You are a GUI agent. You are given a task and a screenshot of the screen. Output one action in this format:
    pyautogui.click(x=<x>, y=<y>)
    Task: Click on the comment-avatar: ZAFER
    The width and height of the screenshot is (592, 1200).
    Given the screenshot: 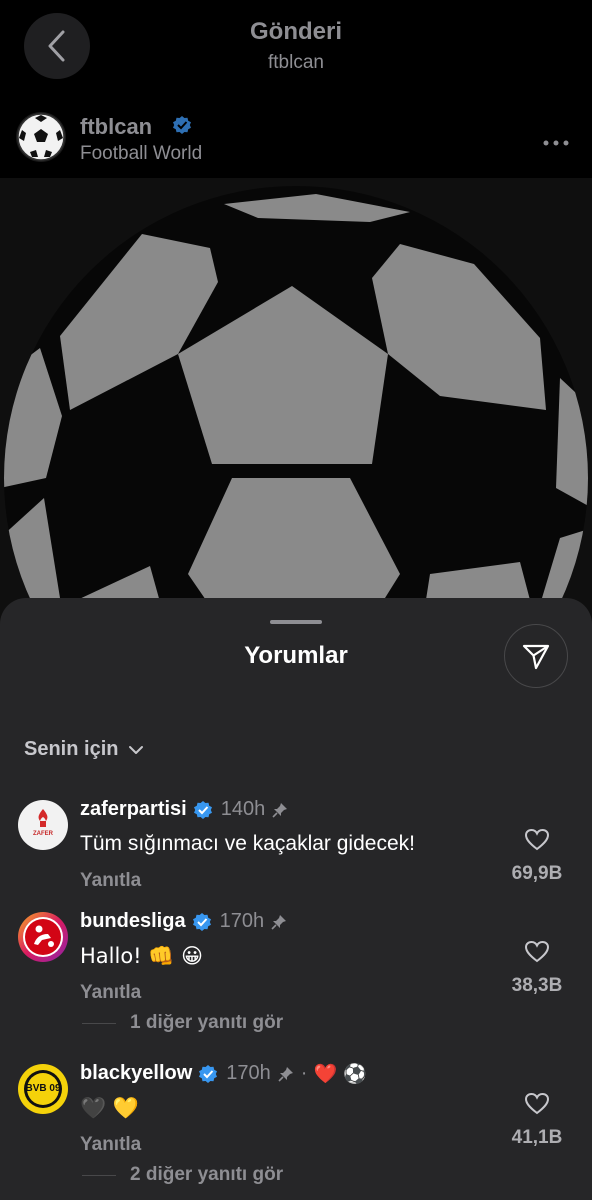 What is the action you would take?
    pyautogui.click(x=43, y=825)
    